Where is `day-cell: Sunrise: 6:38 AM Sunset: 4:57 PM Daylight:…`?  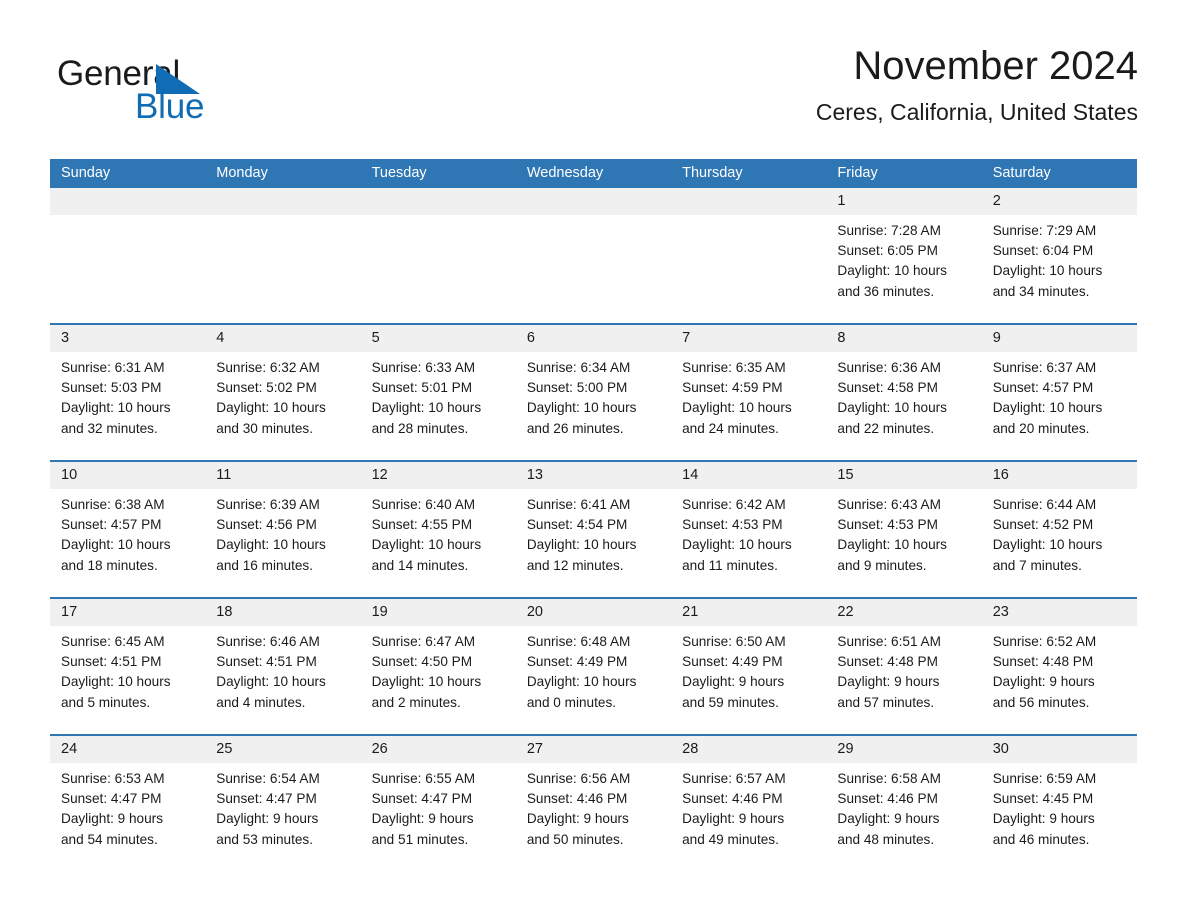 day-cell: Sunrise: 6:38 AM Sunset: 4:57 PM Daylight:… is located at coordinates (127, 543).